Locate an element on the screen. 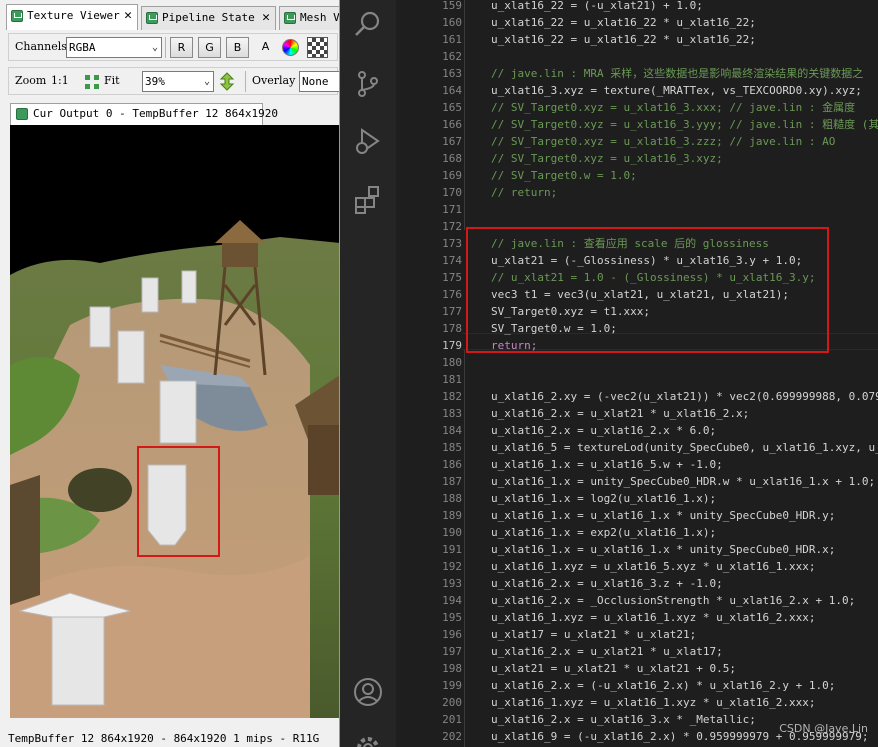 This screenshot has height=747, width=878. line-number: 159 is located at coordinates (452, 6).